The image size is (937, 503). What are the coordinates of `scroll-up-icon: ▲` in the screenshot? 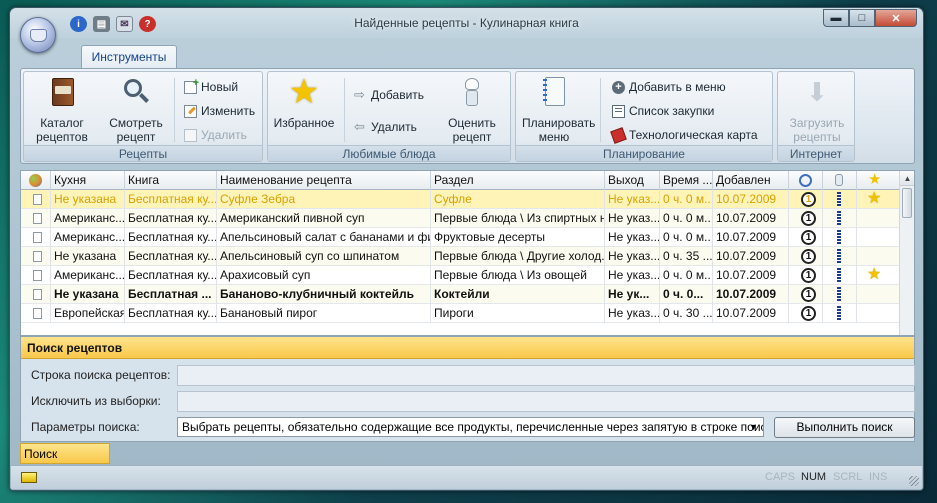 It's located at (907, 178).